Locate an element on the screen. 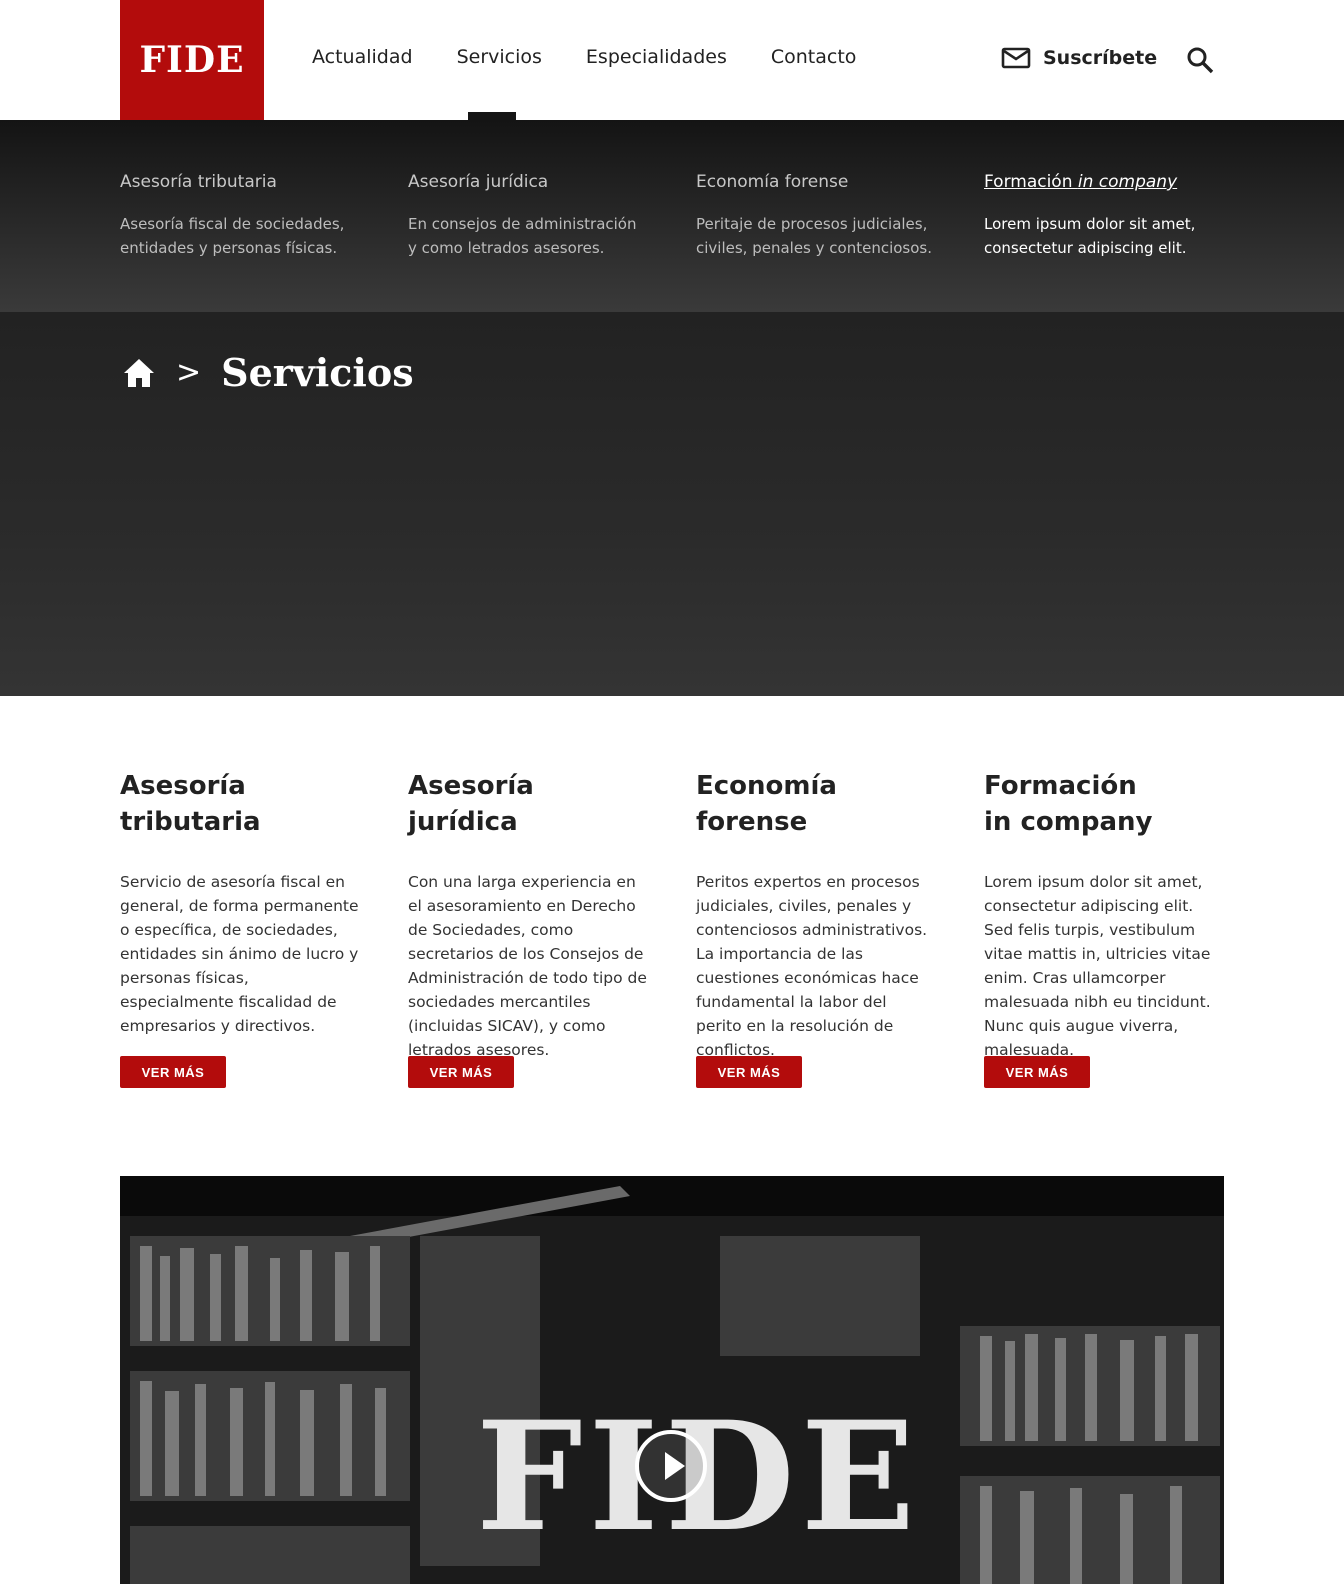 This screenshot has width=1344, height=1584. dropdown-title-italic: in company is located at coordinates (1127, 182).